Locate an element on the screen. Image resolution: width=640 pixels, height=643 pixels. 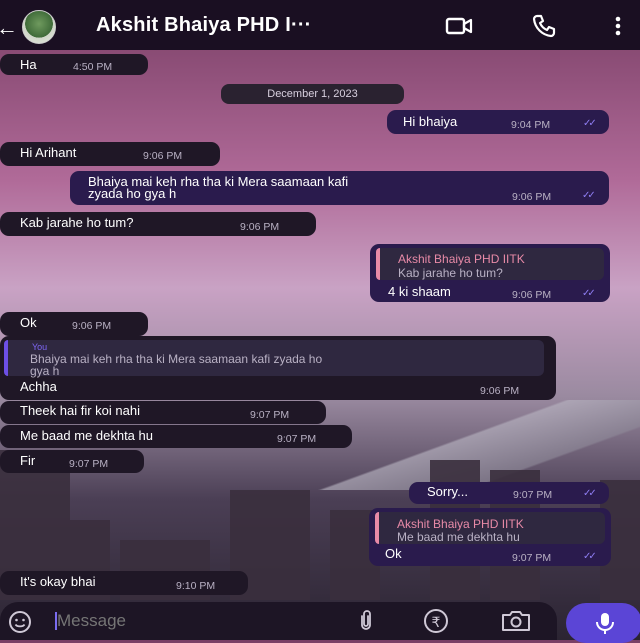
message-text: Ha is located at coordinates (28, 64).